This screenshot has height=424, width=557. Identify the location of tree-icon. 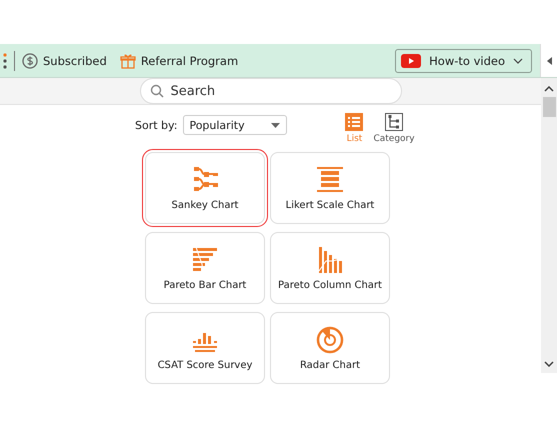
(394, 122).